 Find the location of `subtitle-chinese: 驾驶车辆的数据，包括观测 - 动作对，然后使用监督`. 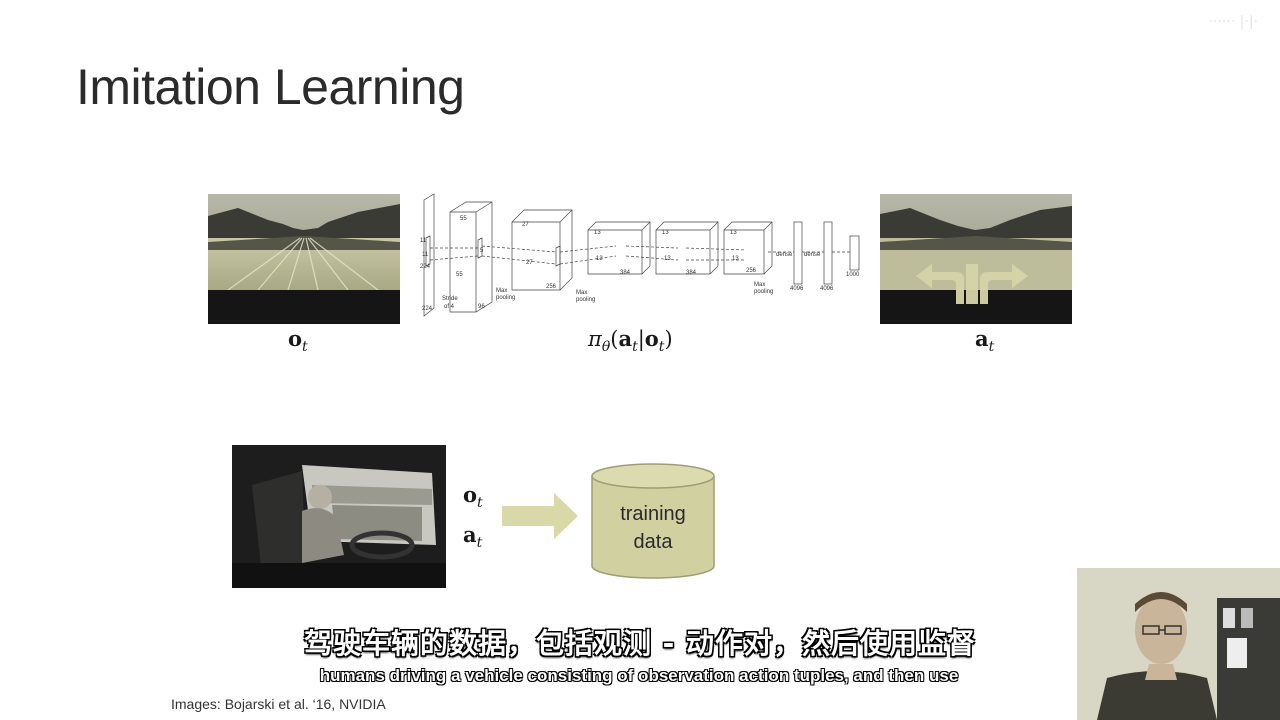

subtitle-chinese: 驾驶车辆的数据，包括观测 - 动作对，然后使用监督 is located at coordinates (640, 642).